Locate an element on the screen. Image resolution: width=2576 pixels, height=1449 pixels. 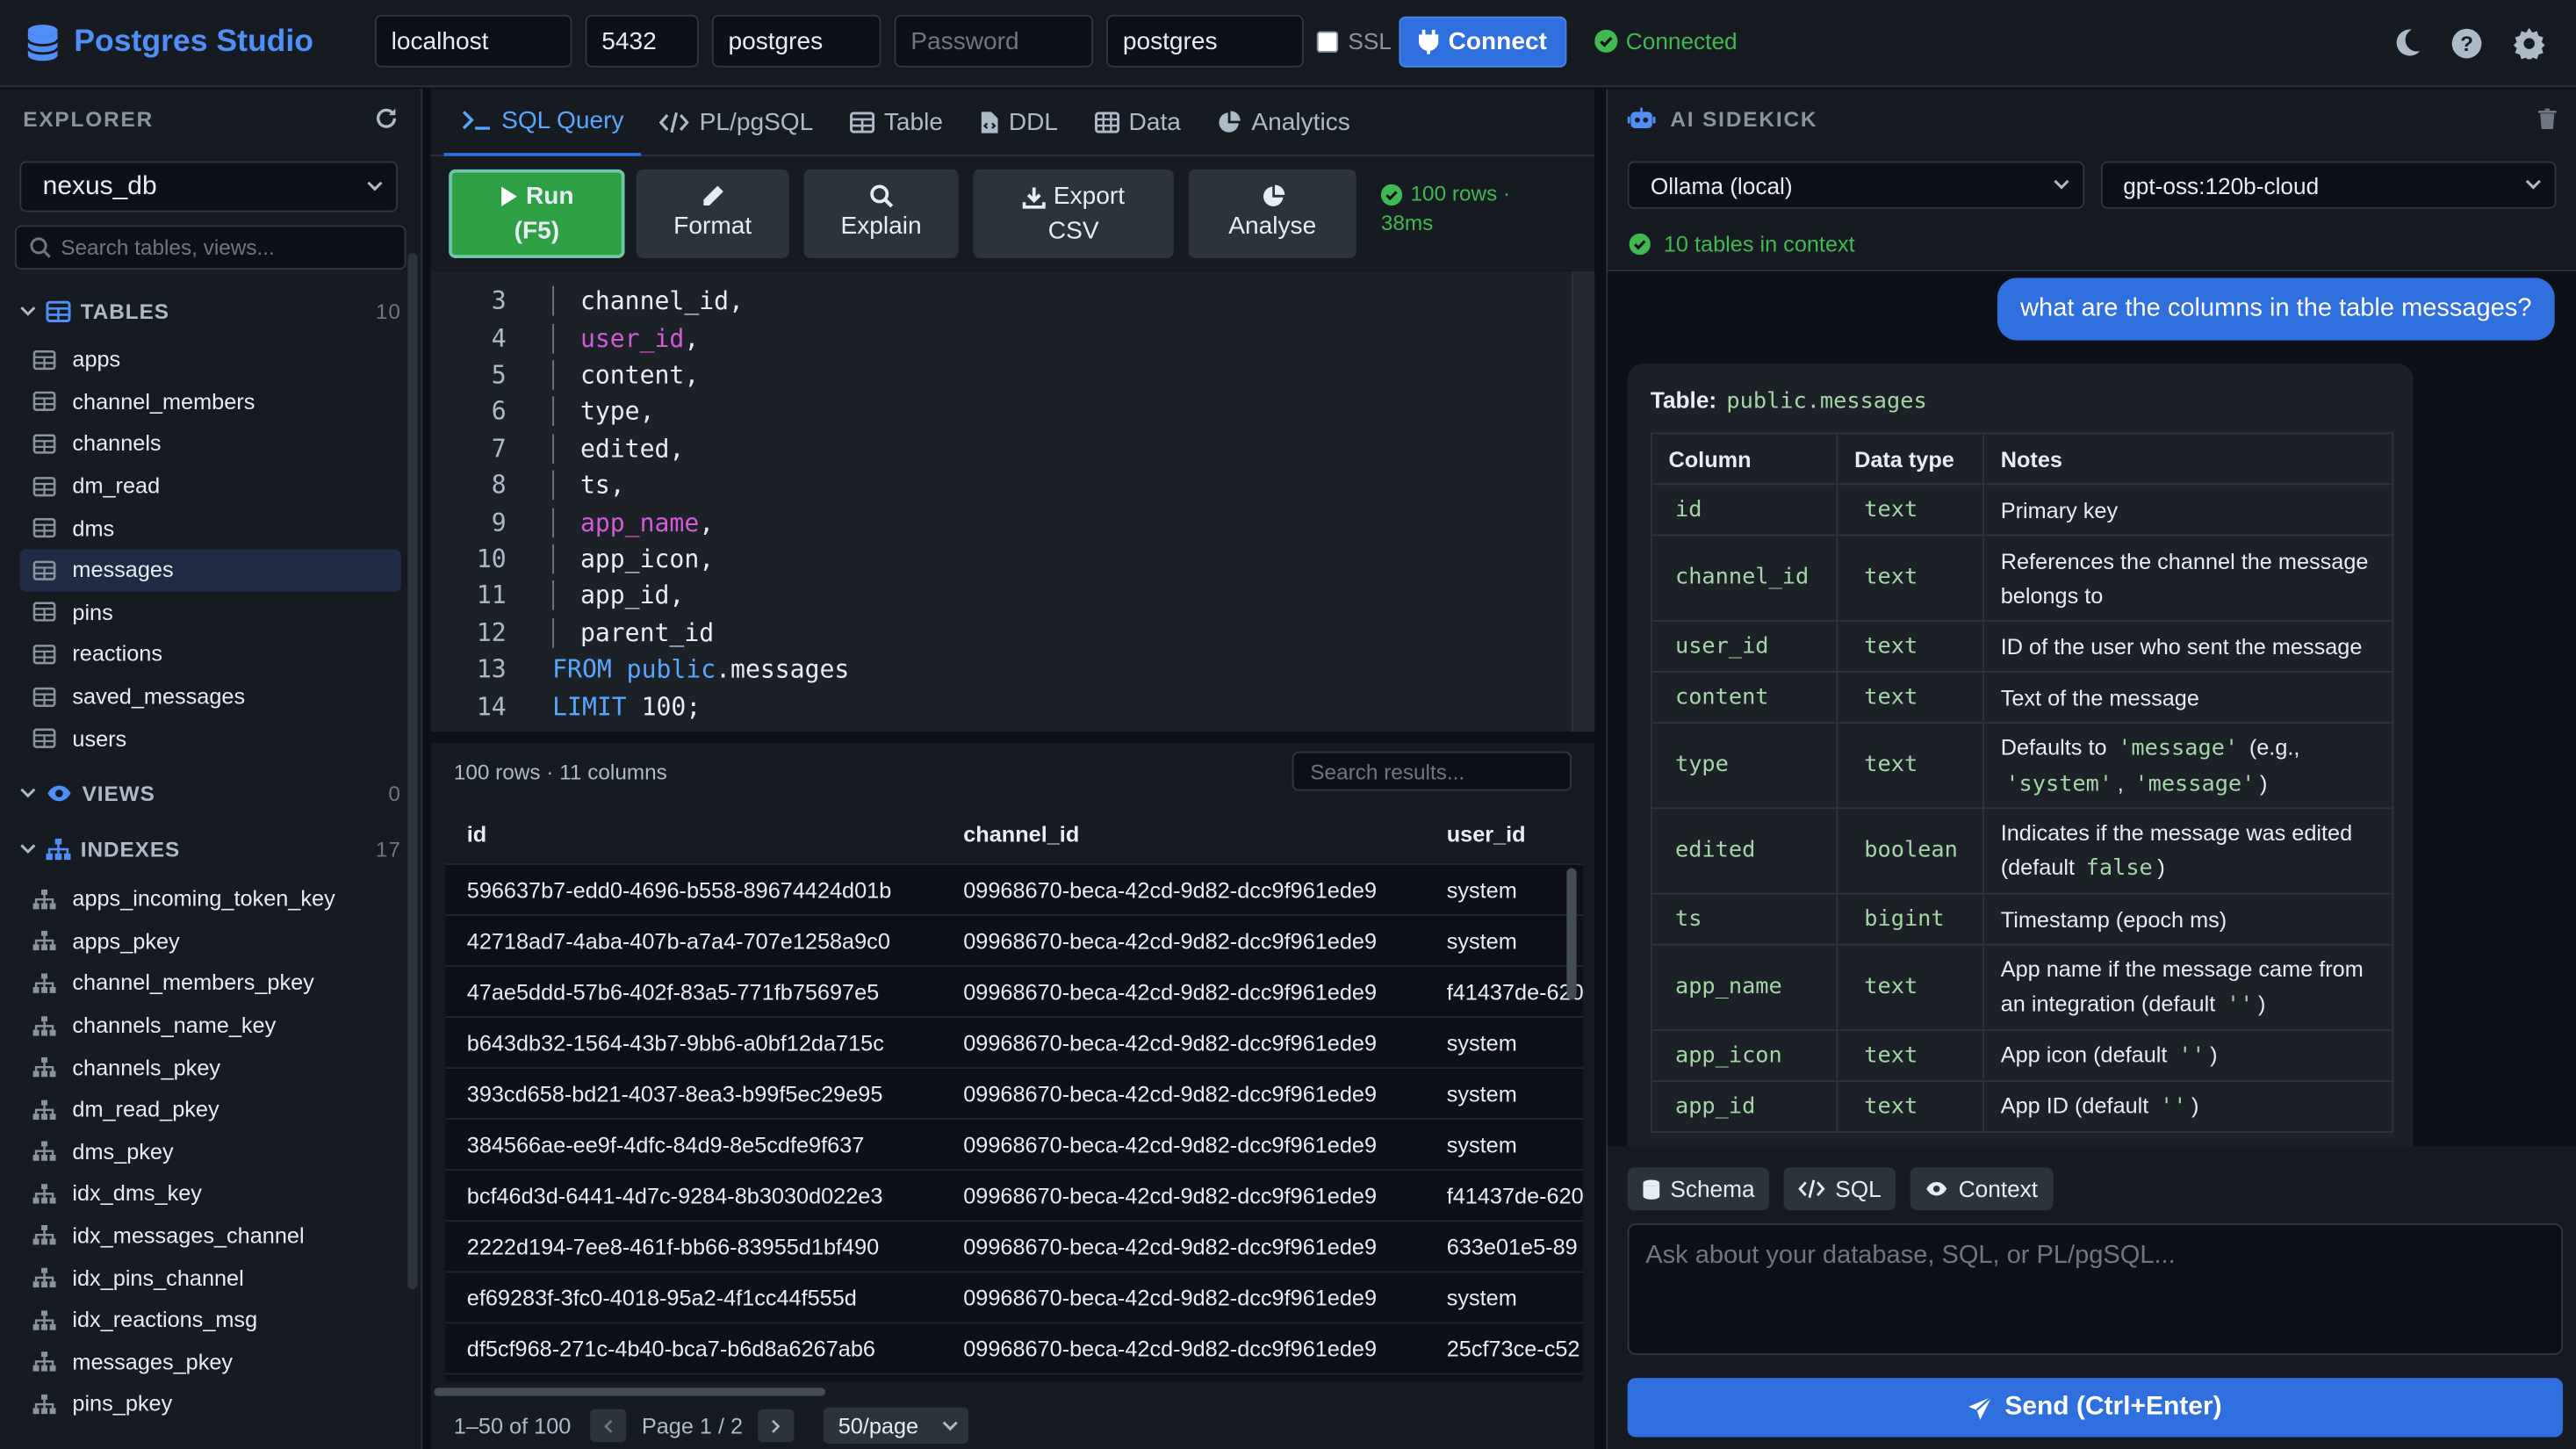
context-chip: Context is located at coordinates (1981, 1189).